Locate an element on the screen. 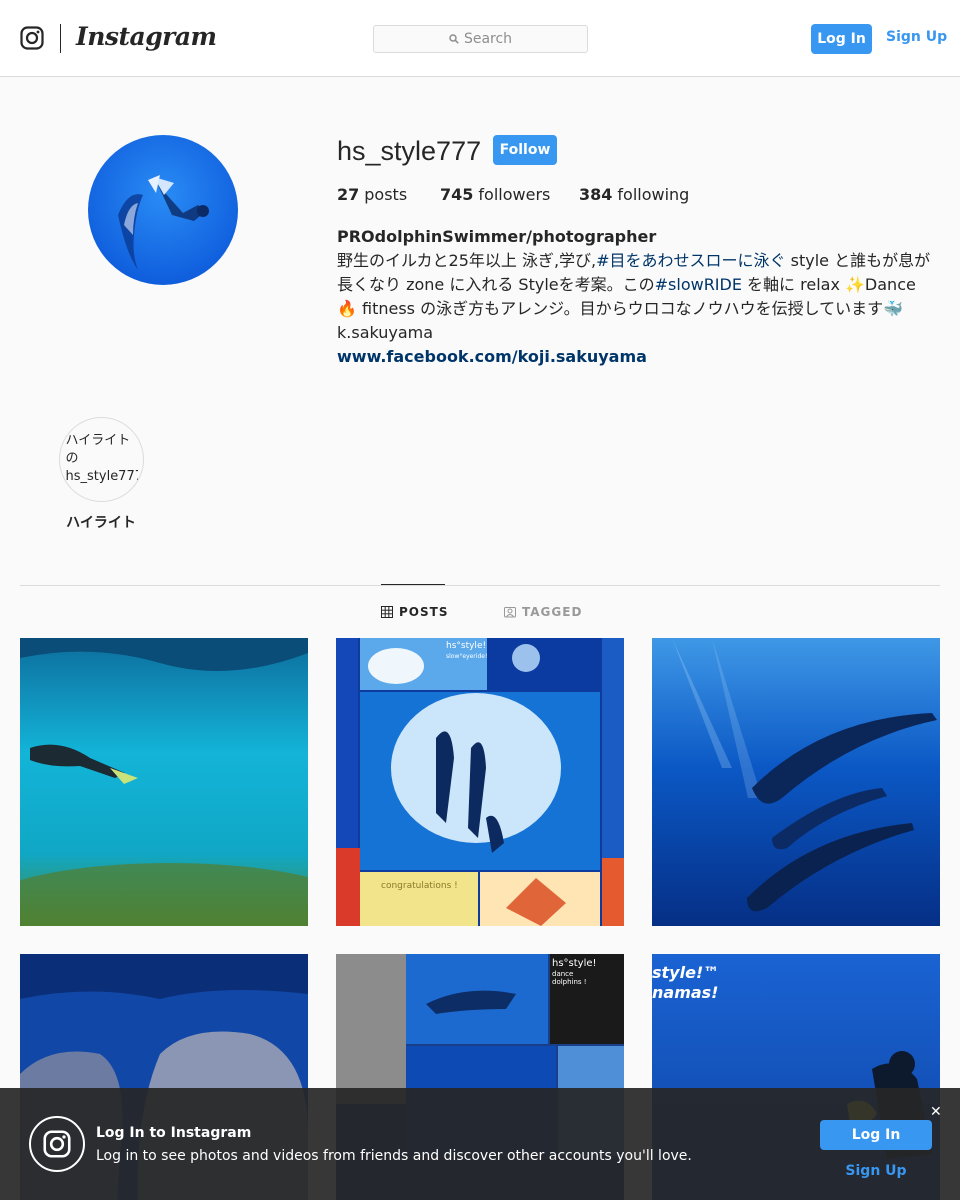  bio-website-link: www.facebook.com/koji.sakuyama is located at coordinates (637, 357).